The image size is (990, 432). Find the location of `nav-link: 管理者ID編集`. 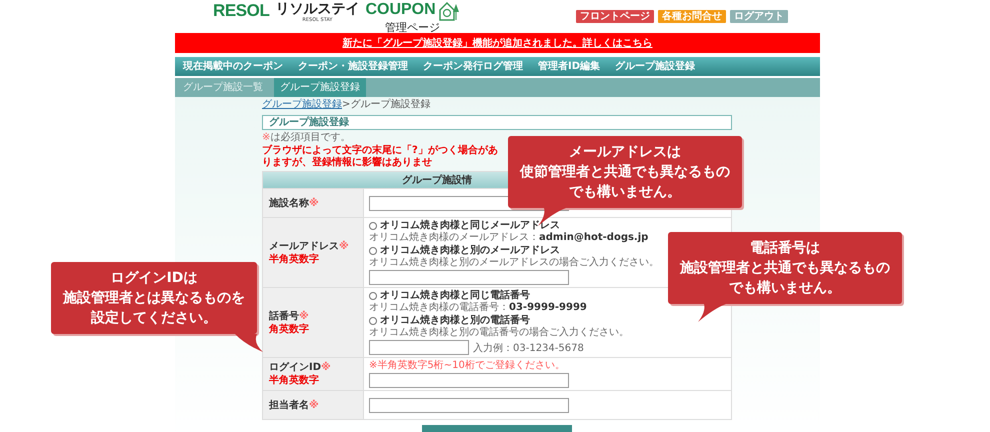

nav-link: 管理者ID編集 is located at coordinates (569, 66).